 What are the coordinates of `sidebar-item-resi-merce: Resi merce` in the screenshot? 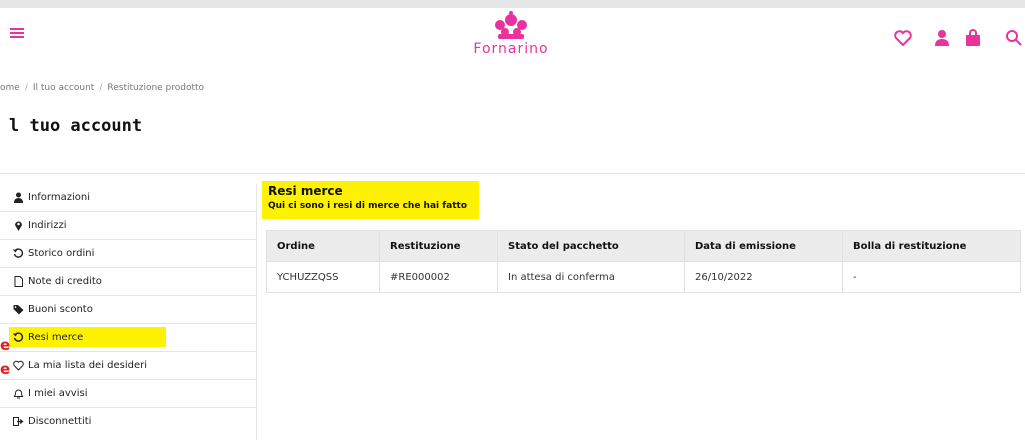 It's located at (128, 338).